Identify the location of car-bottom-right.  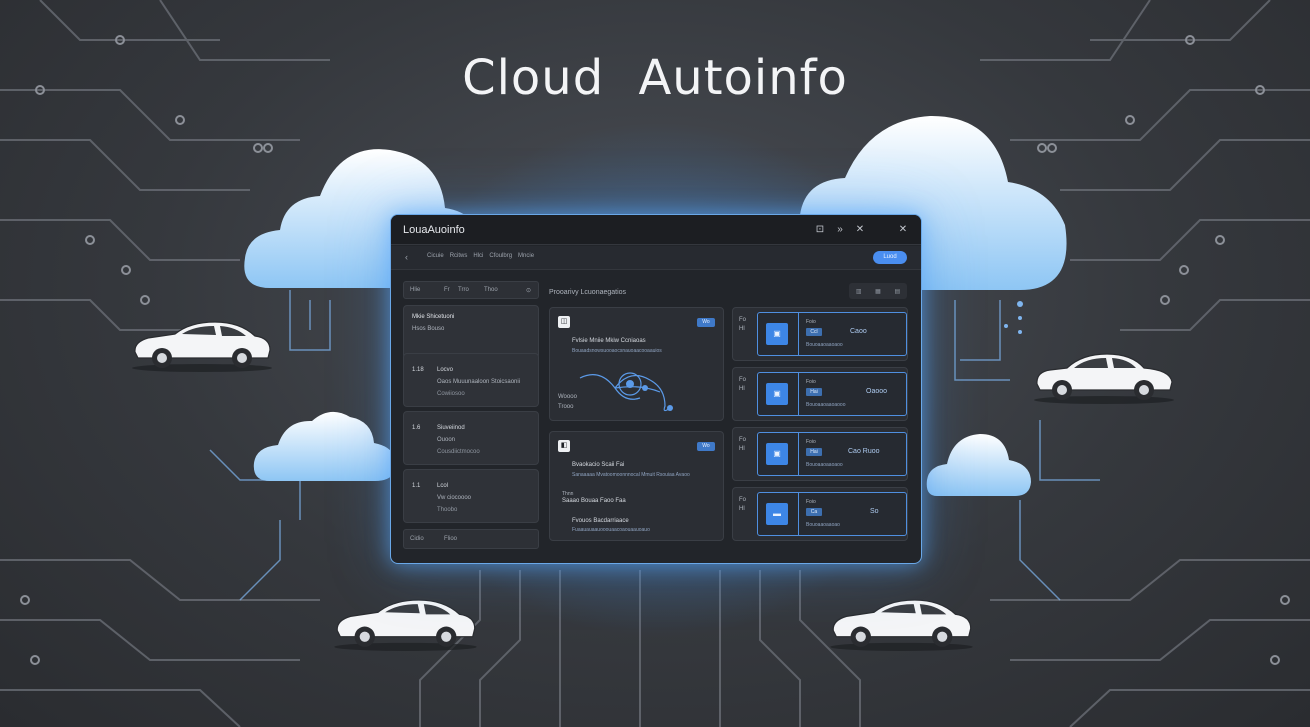
(901, 625).